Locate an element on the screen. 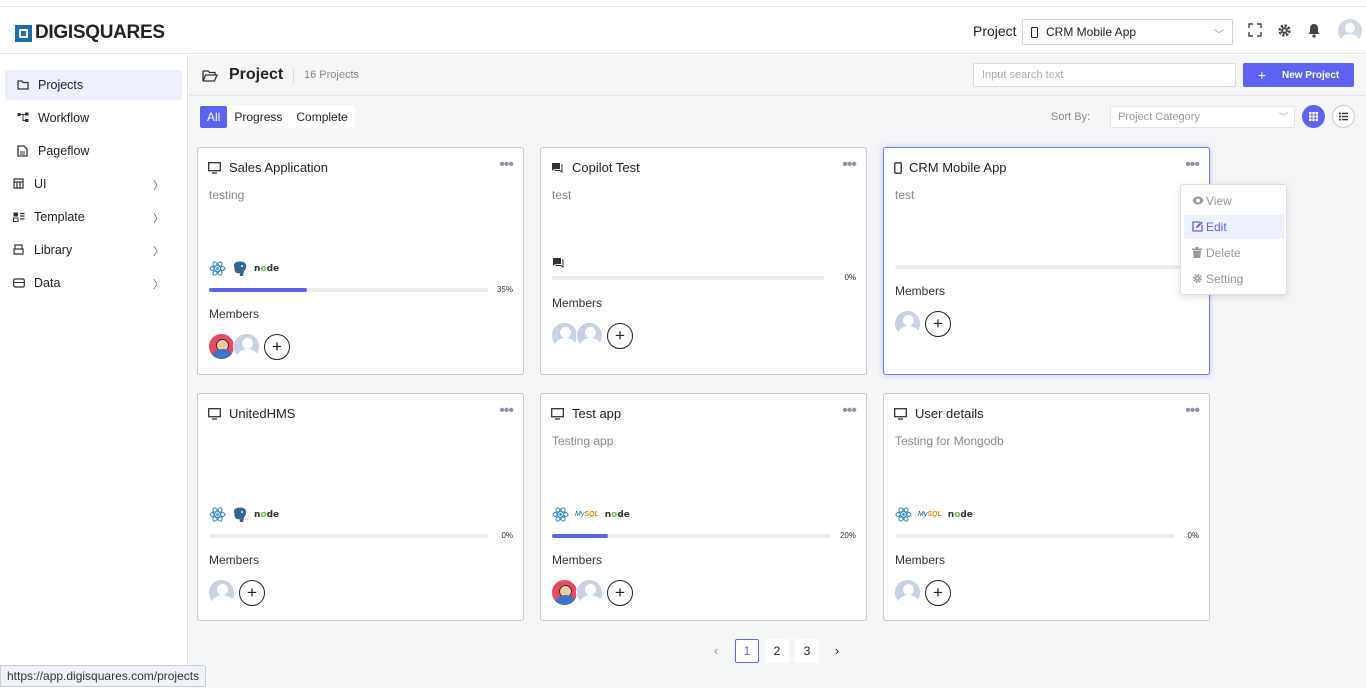 Image resolution: width=1366 pixels, height=688 pixels. project-description: testing is located at coordinates (227, 195).